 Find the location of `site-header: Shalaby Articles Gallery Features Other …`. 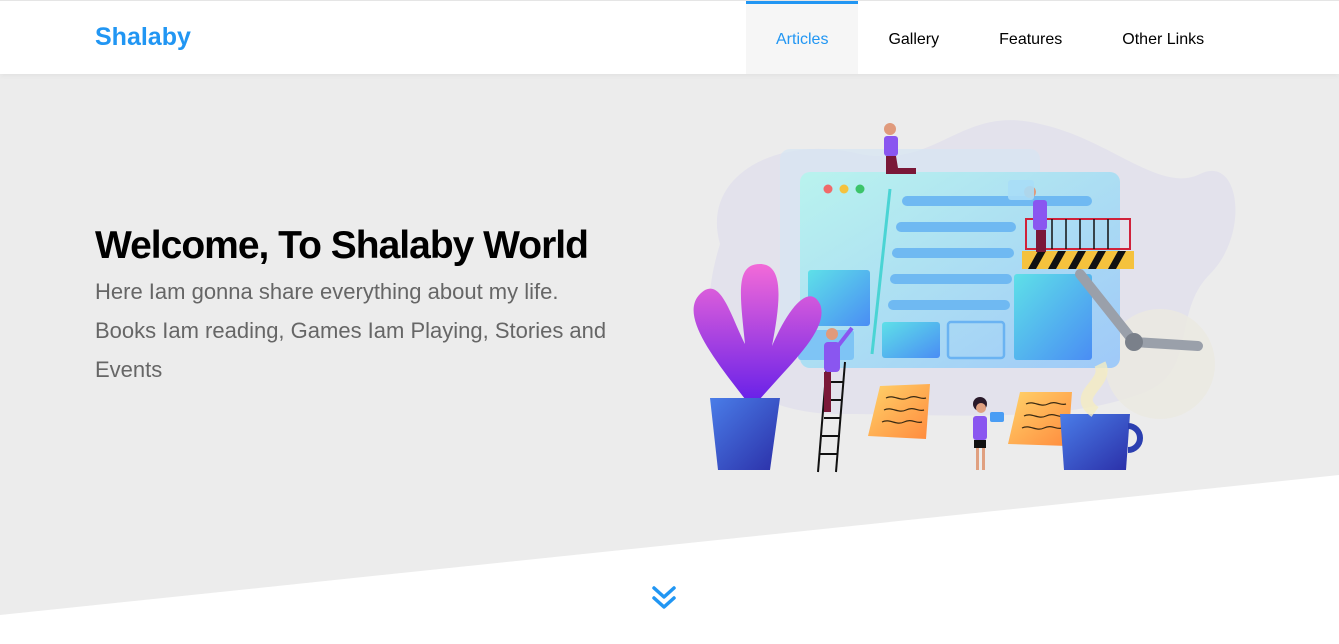

site-header: Shalaby Articles Gallery Features Other … is located at coordinates (669, 37).